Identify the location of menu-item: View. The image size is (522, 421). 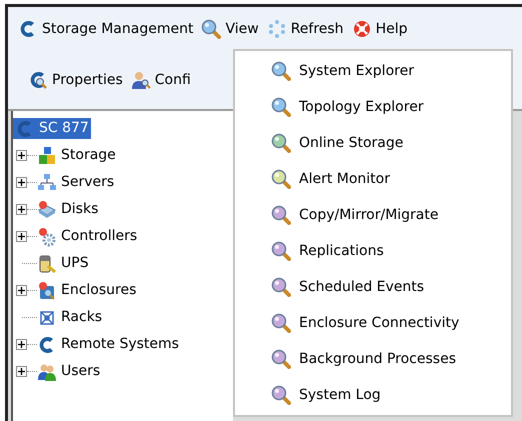
(230, 29).